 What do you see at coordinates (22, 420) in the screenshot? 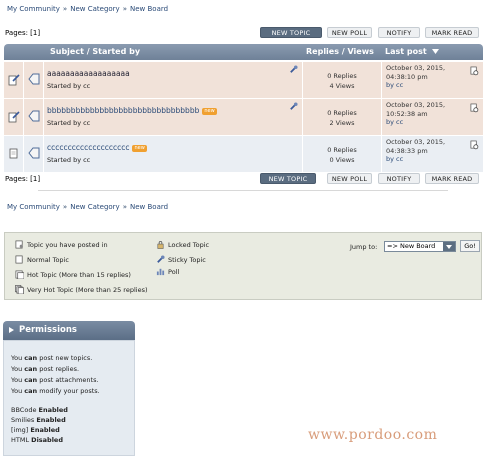
I see `smilies-help-link: Smilies` at bounding box center [22, 420].